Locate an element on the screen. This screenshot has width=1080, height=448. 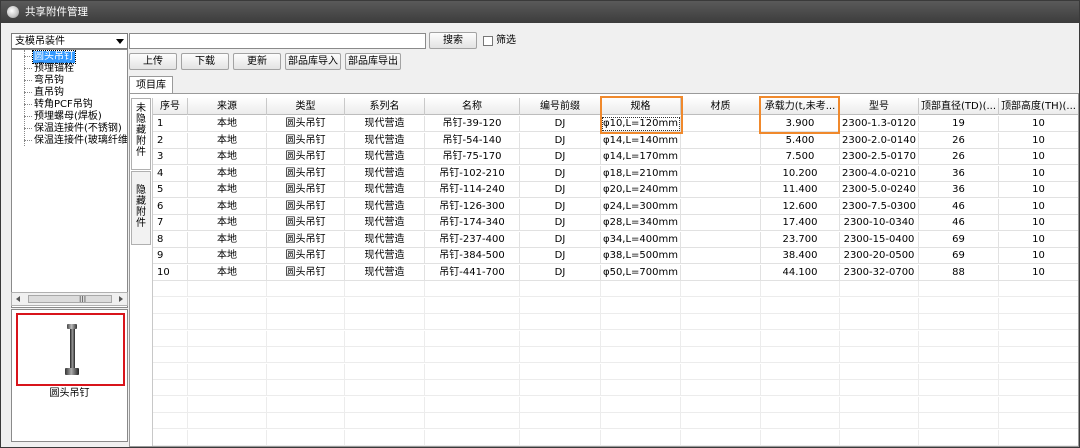
download-button: 下载 is located at coordinates (205, 61).